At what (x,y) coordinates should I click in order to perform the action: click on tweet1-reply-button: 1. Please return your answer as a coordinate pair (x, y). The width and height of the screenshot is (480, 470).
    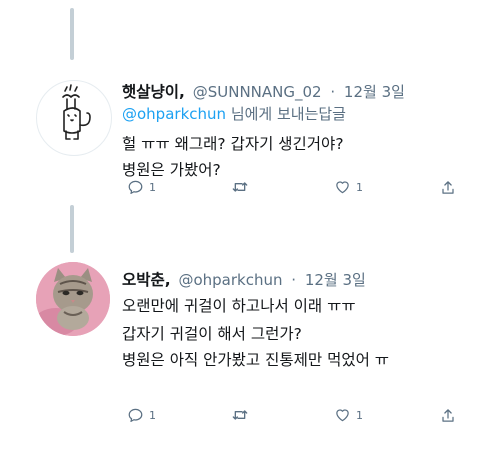
    Looking at the image, I should click on (142, 187).